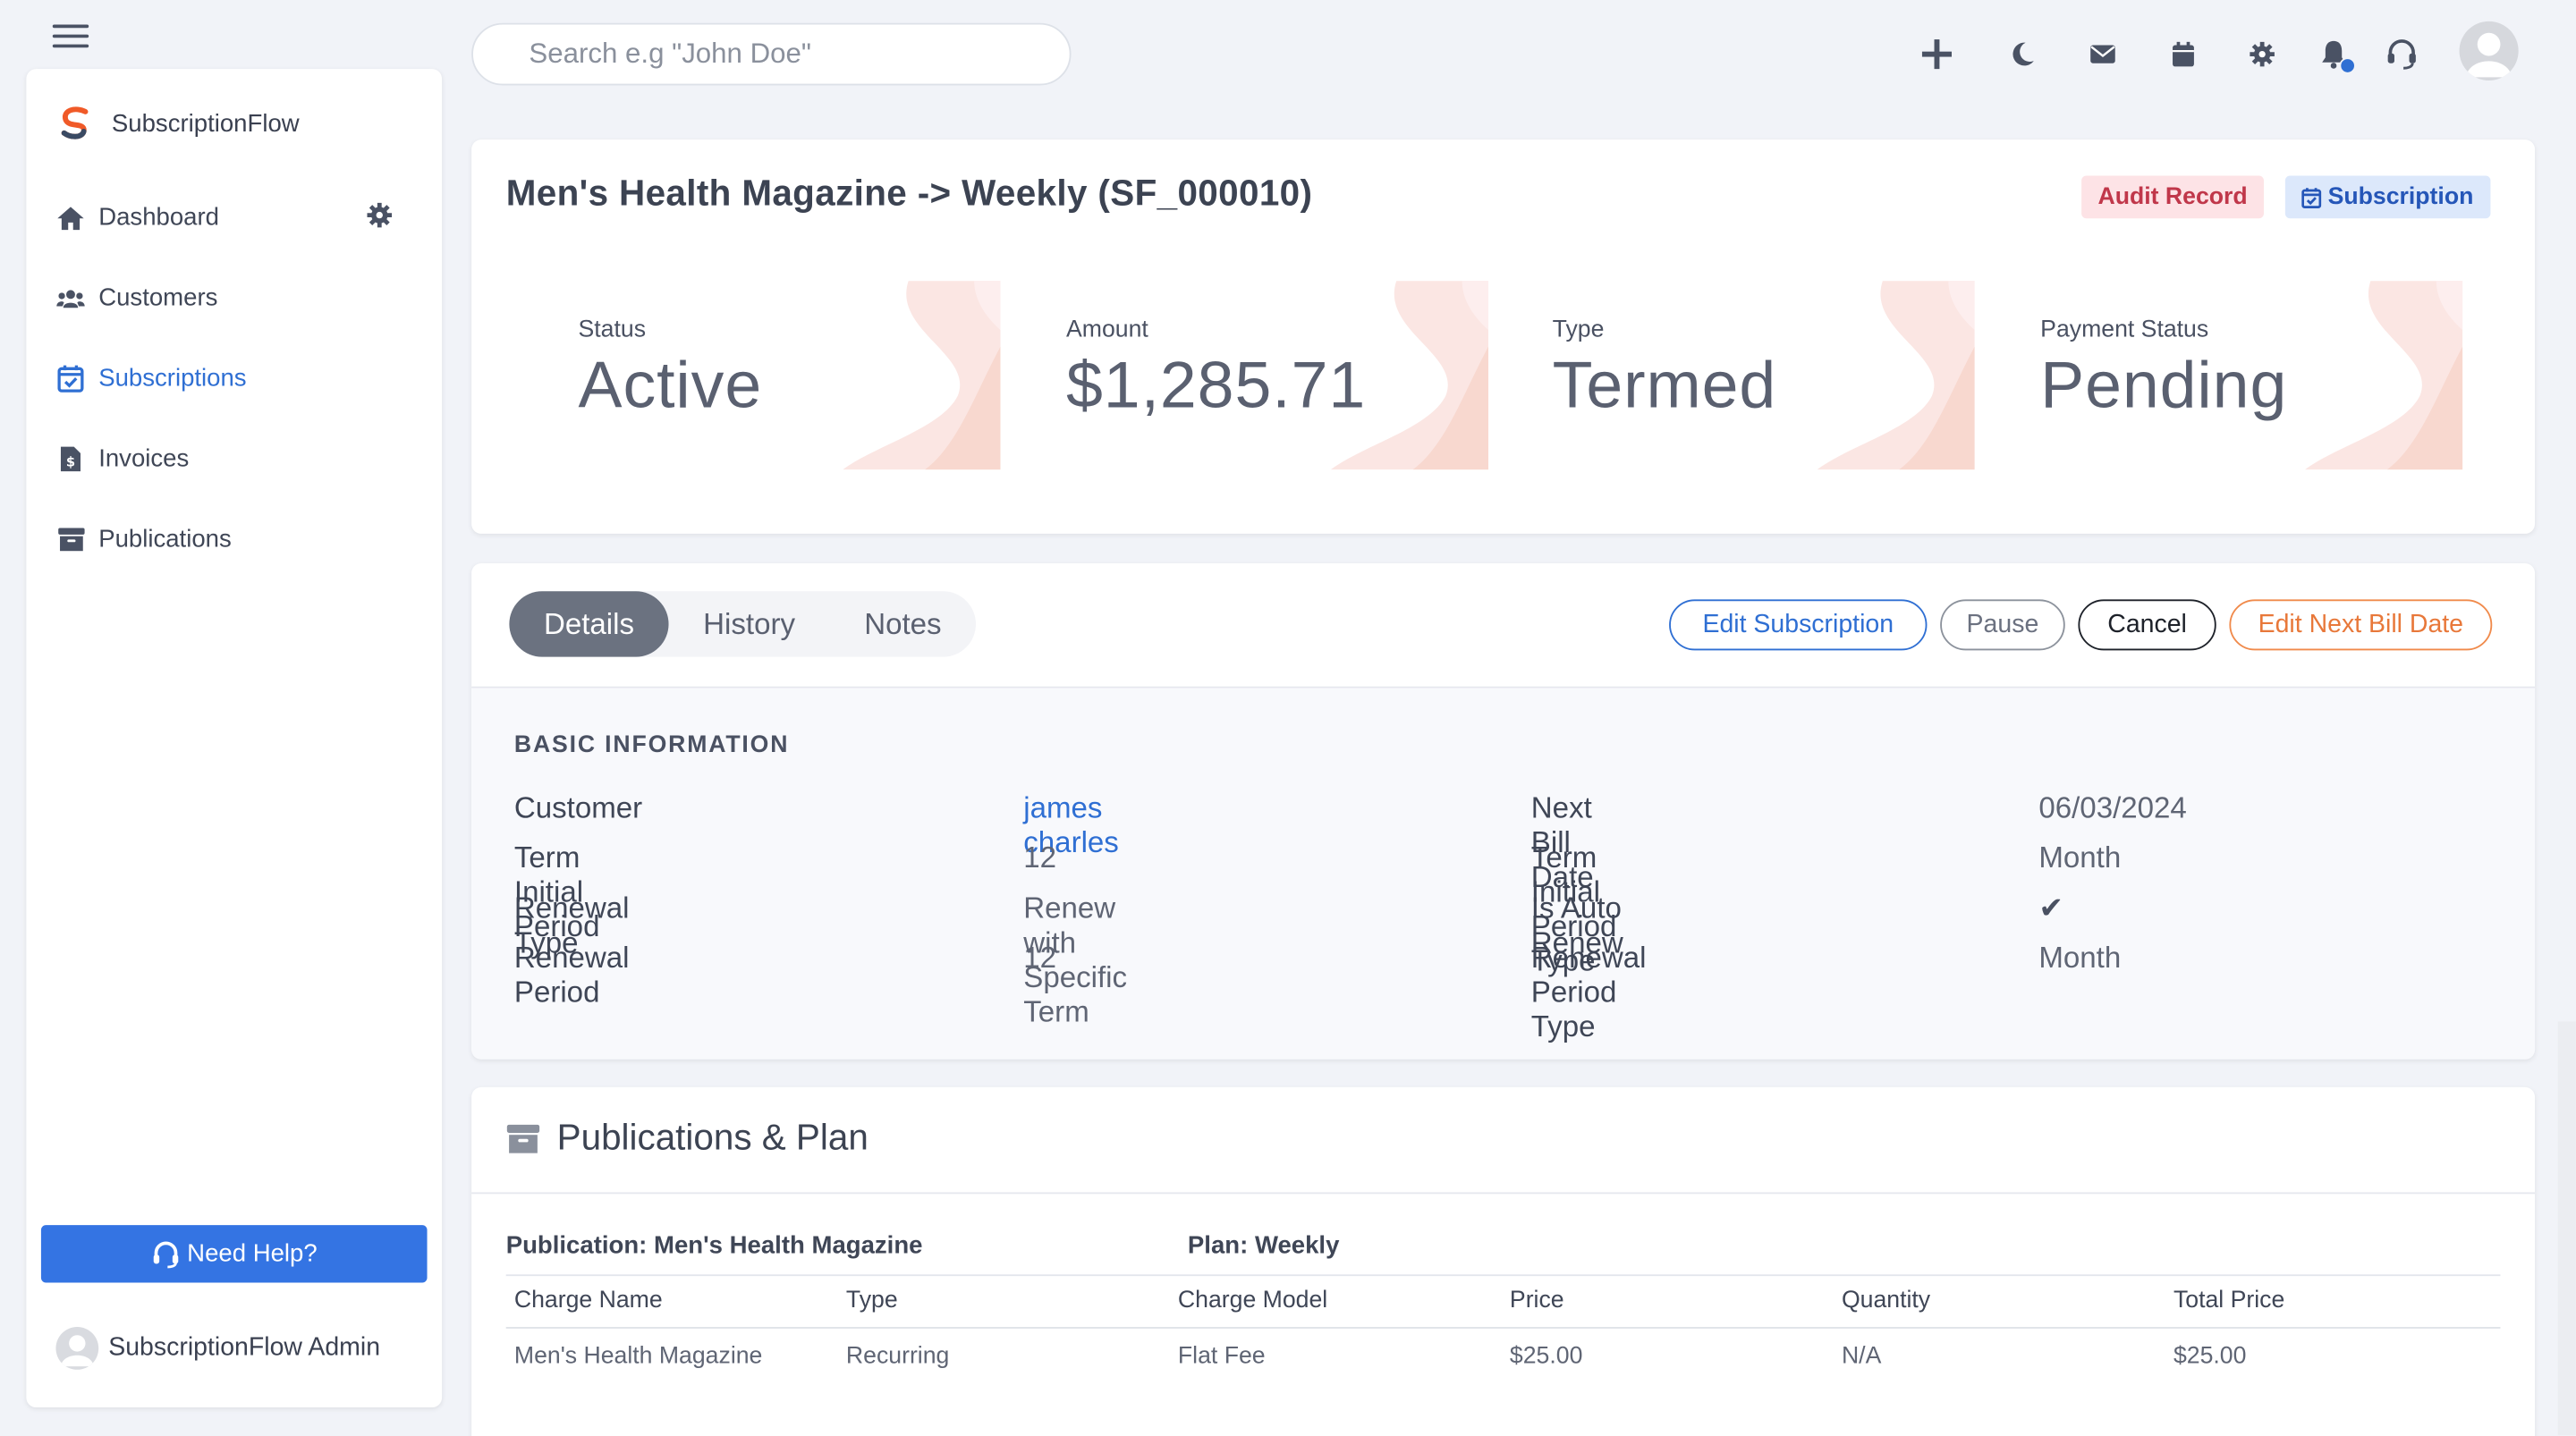 The image size is (2576, 1436). Describe the element at coordinates (578, 808) in the screenshot. I see `info-label: Customer` at that location.